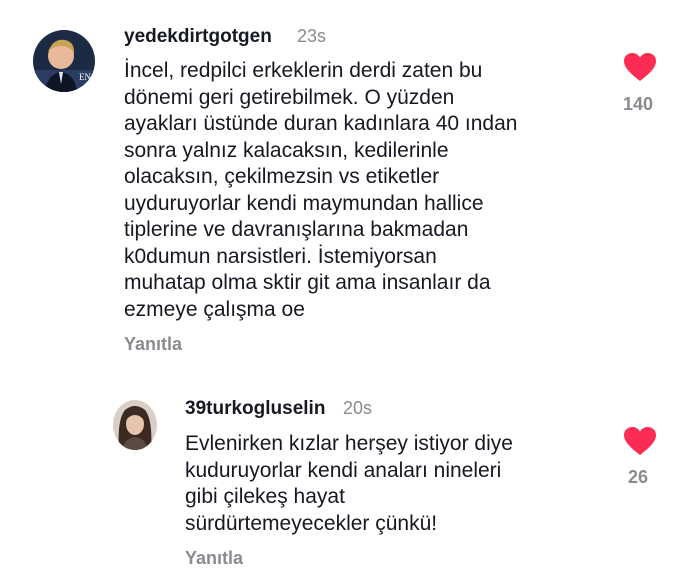  I want to click on avatar, so click(135, 425).